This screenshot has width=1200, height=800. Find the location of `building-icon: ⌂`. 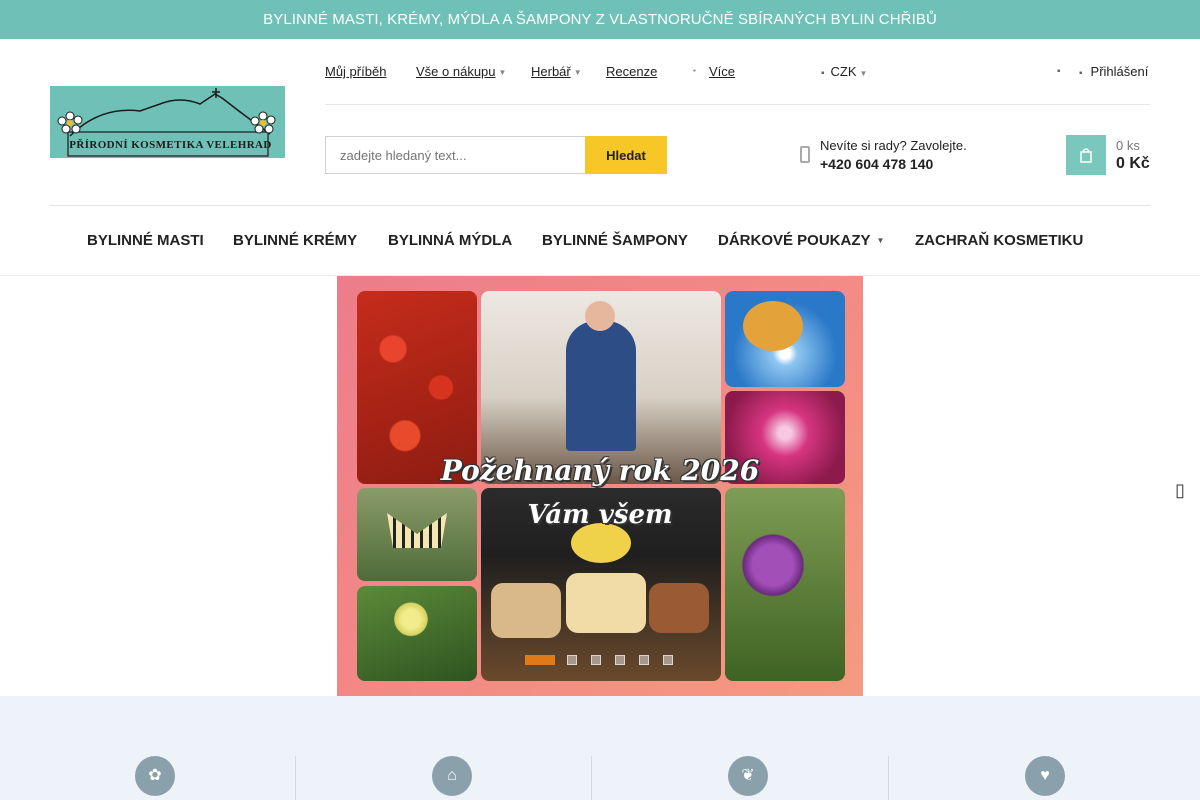

building-icon: ⌂ is located at coordinates (452, 776).